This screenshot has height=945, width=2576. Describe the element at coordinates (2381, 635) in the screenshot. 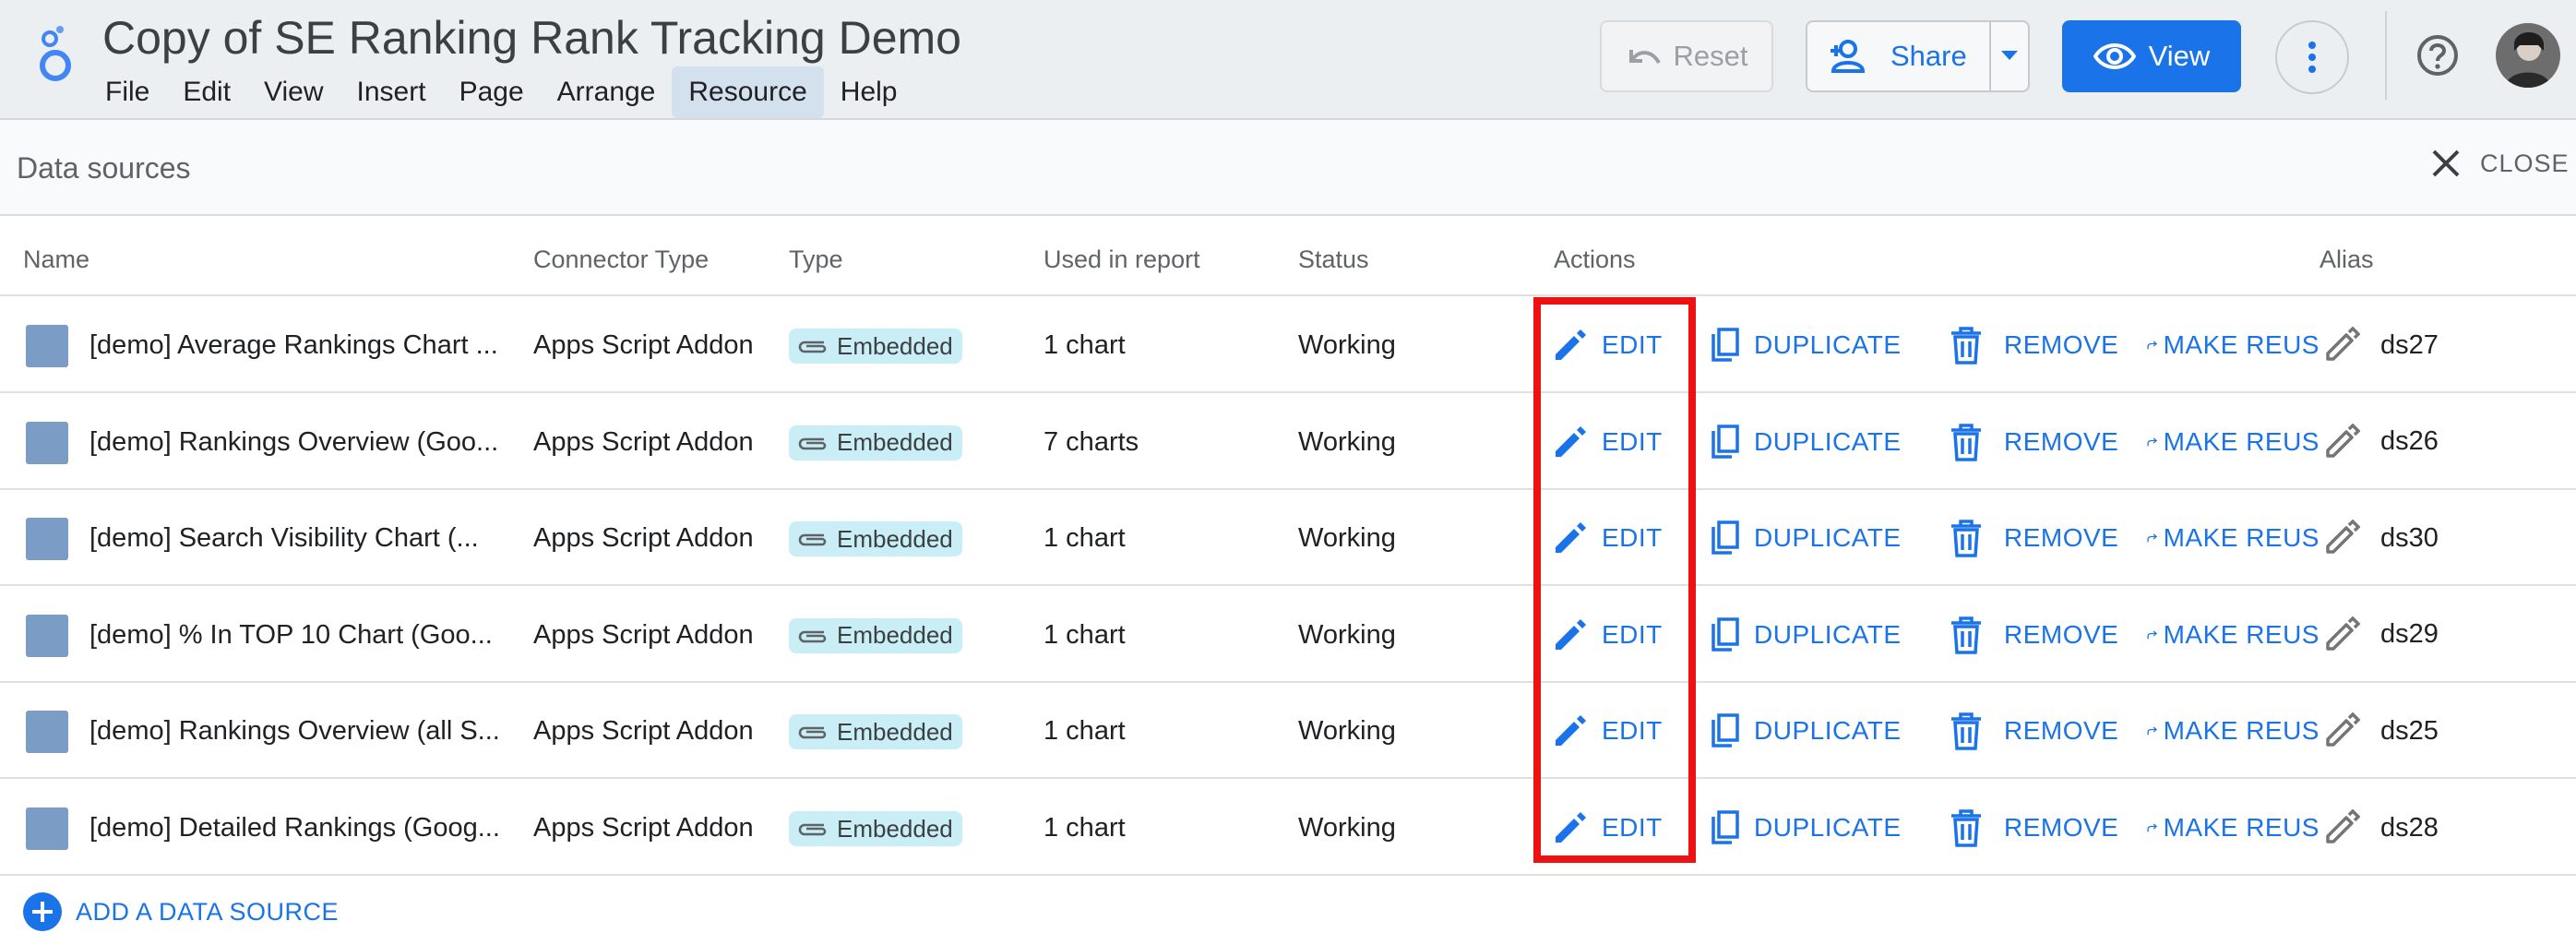

I see `alias-field: ds29` at that location.